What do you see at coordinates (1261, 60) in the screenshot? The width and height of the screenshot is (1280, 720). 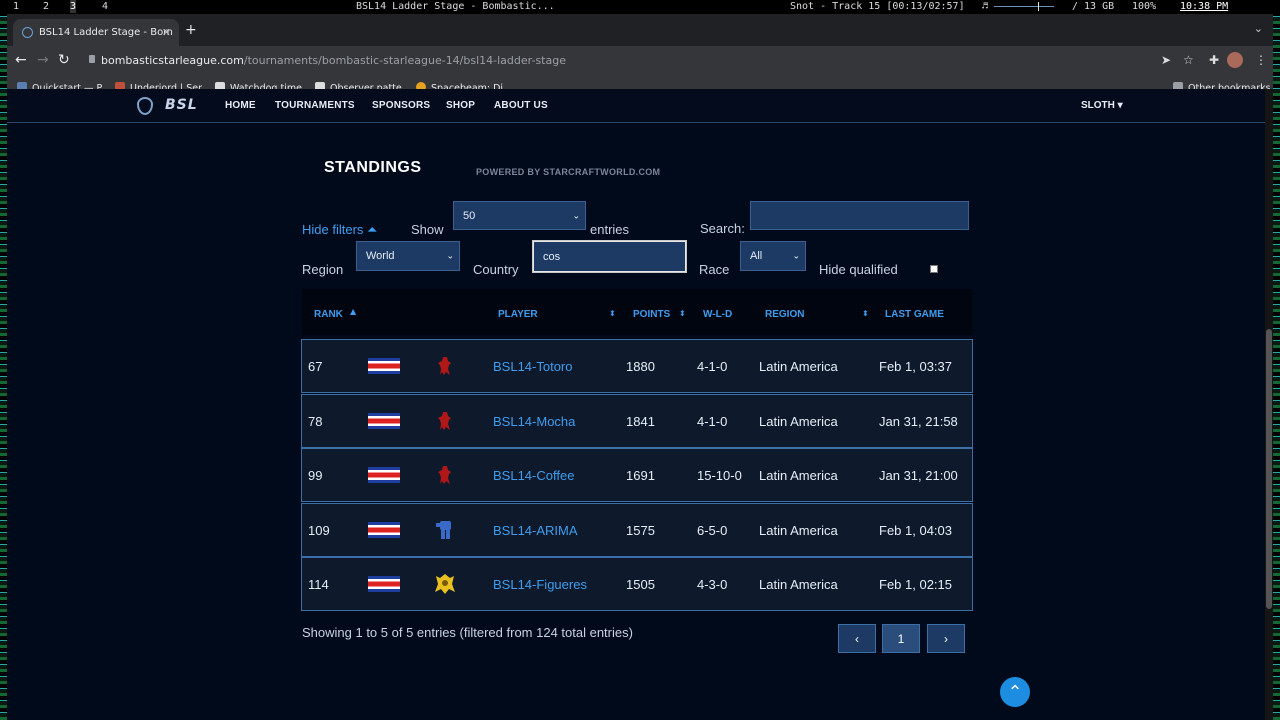 I see `menu-icon: ⋮` at bounding box center [1261, 60].